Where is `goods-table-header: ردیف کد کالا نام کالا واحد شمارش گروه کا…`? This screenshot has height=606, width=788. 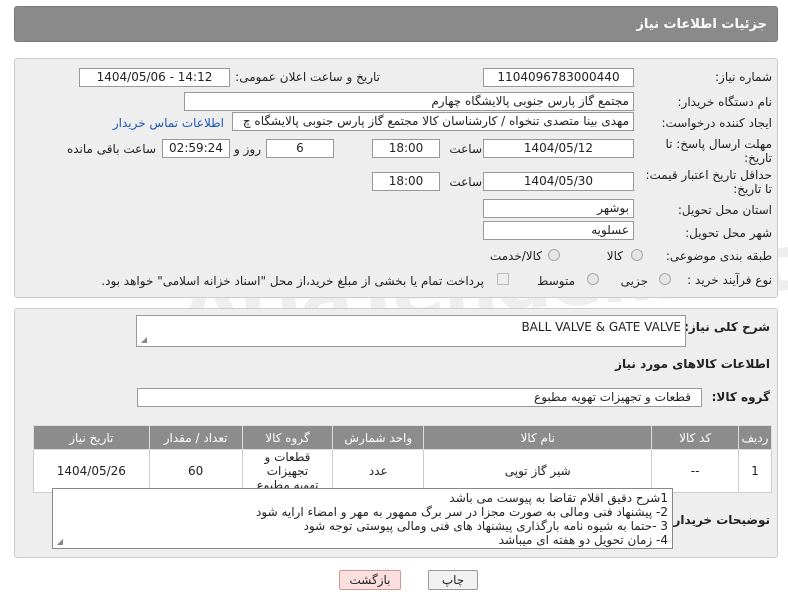 goods-table-header: ردیف کد کالا نام کالا واحد شمارش گروه کا… is located at coordinates (403, 437).